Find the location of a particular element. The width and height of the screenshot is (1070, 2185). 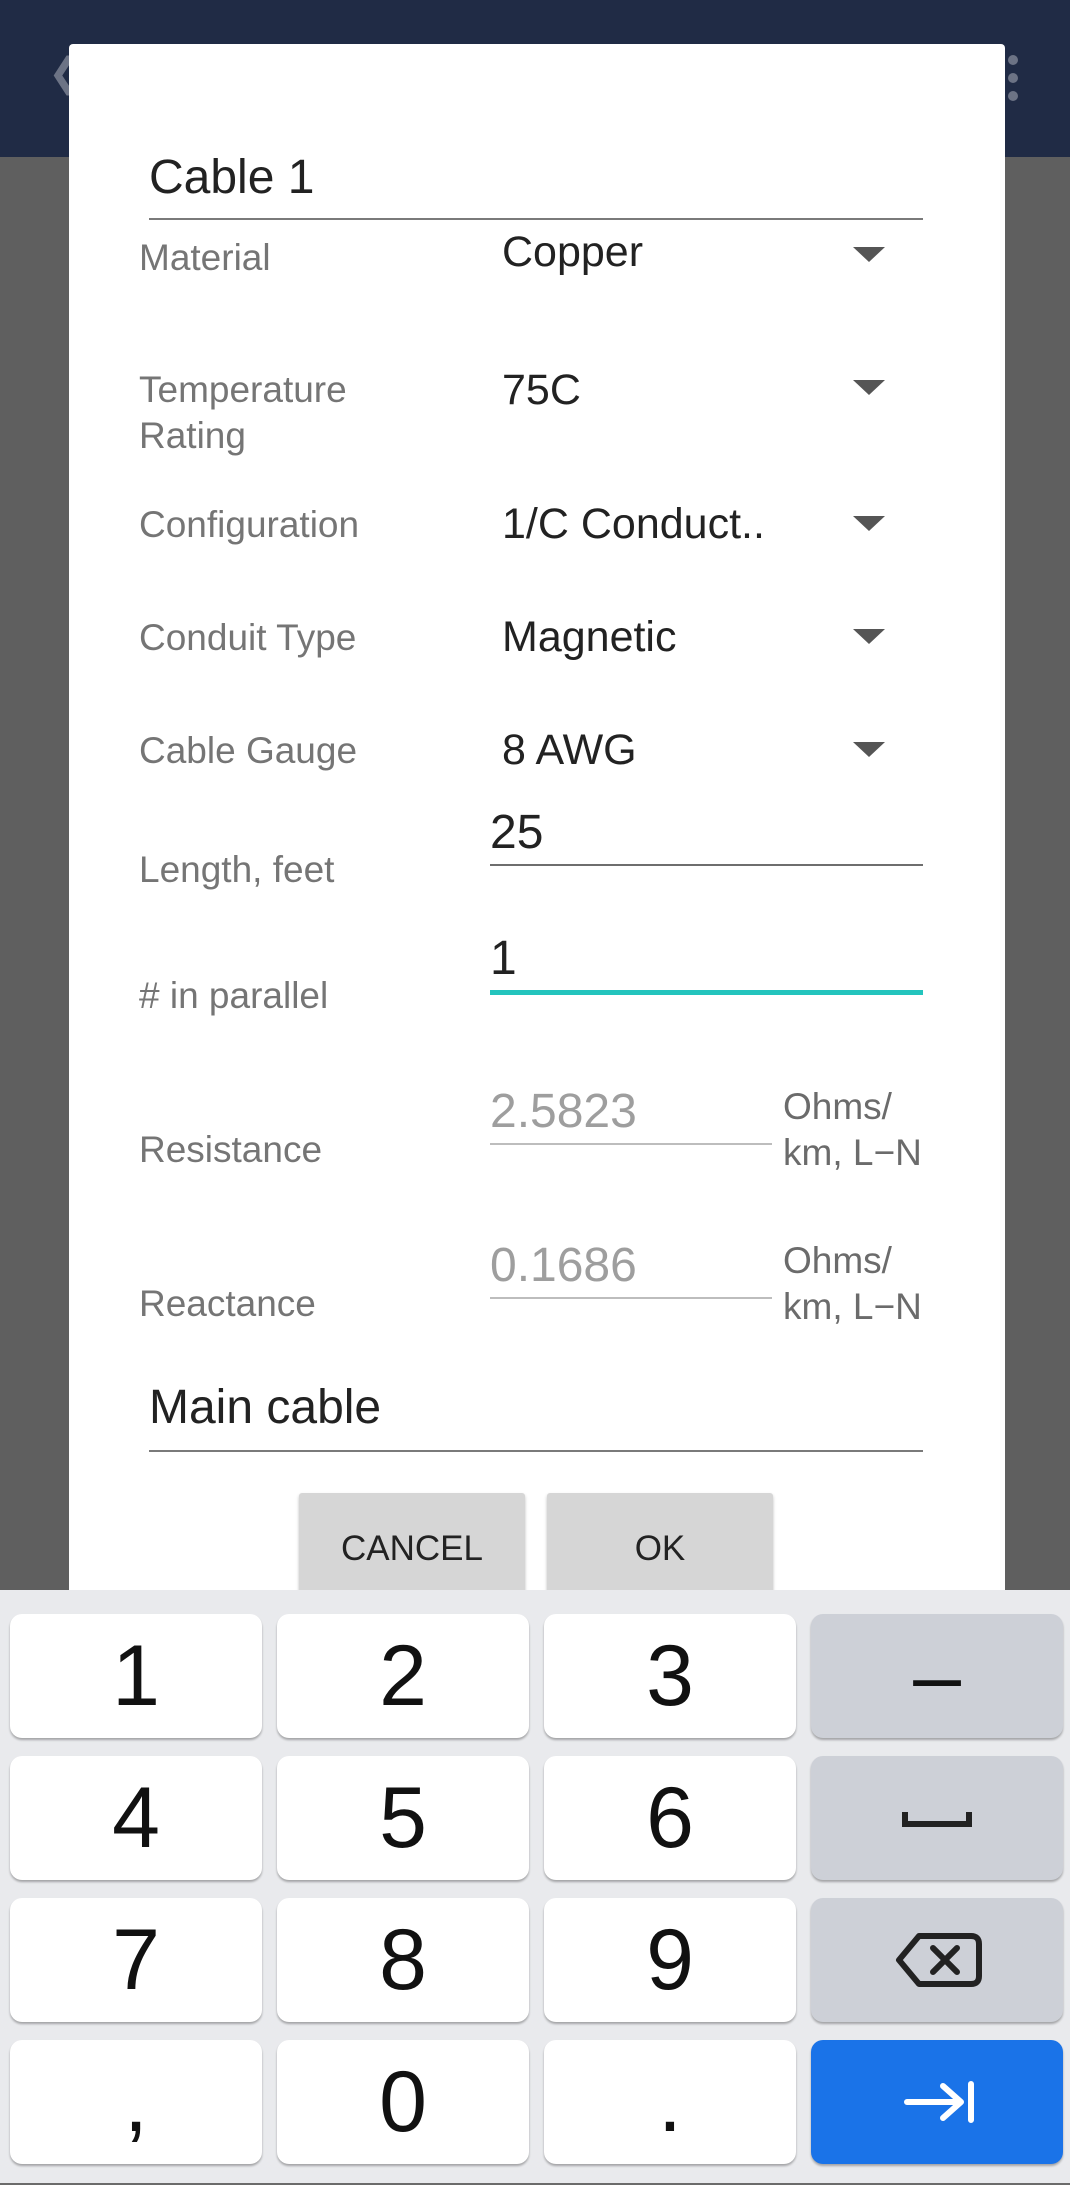

resistance-input: 2.5823 is located at coordinates (631, 1115).